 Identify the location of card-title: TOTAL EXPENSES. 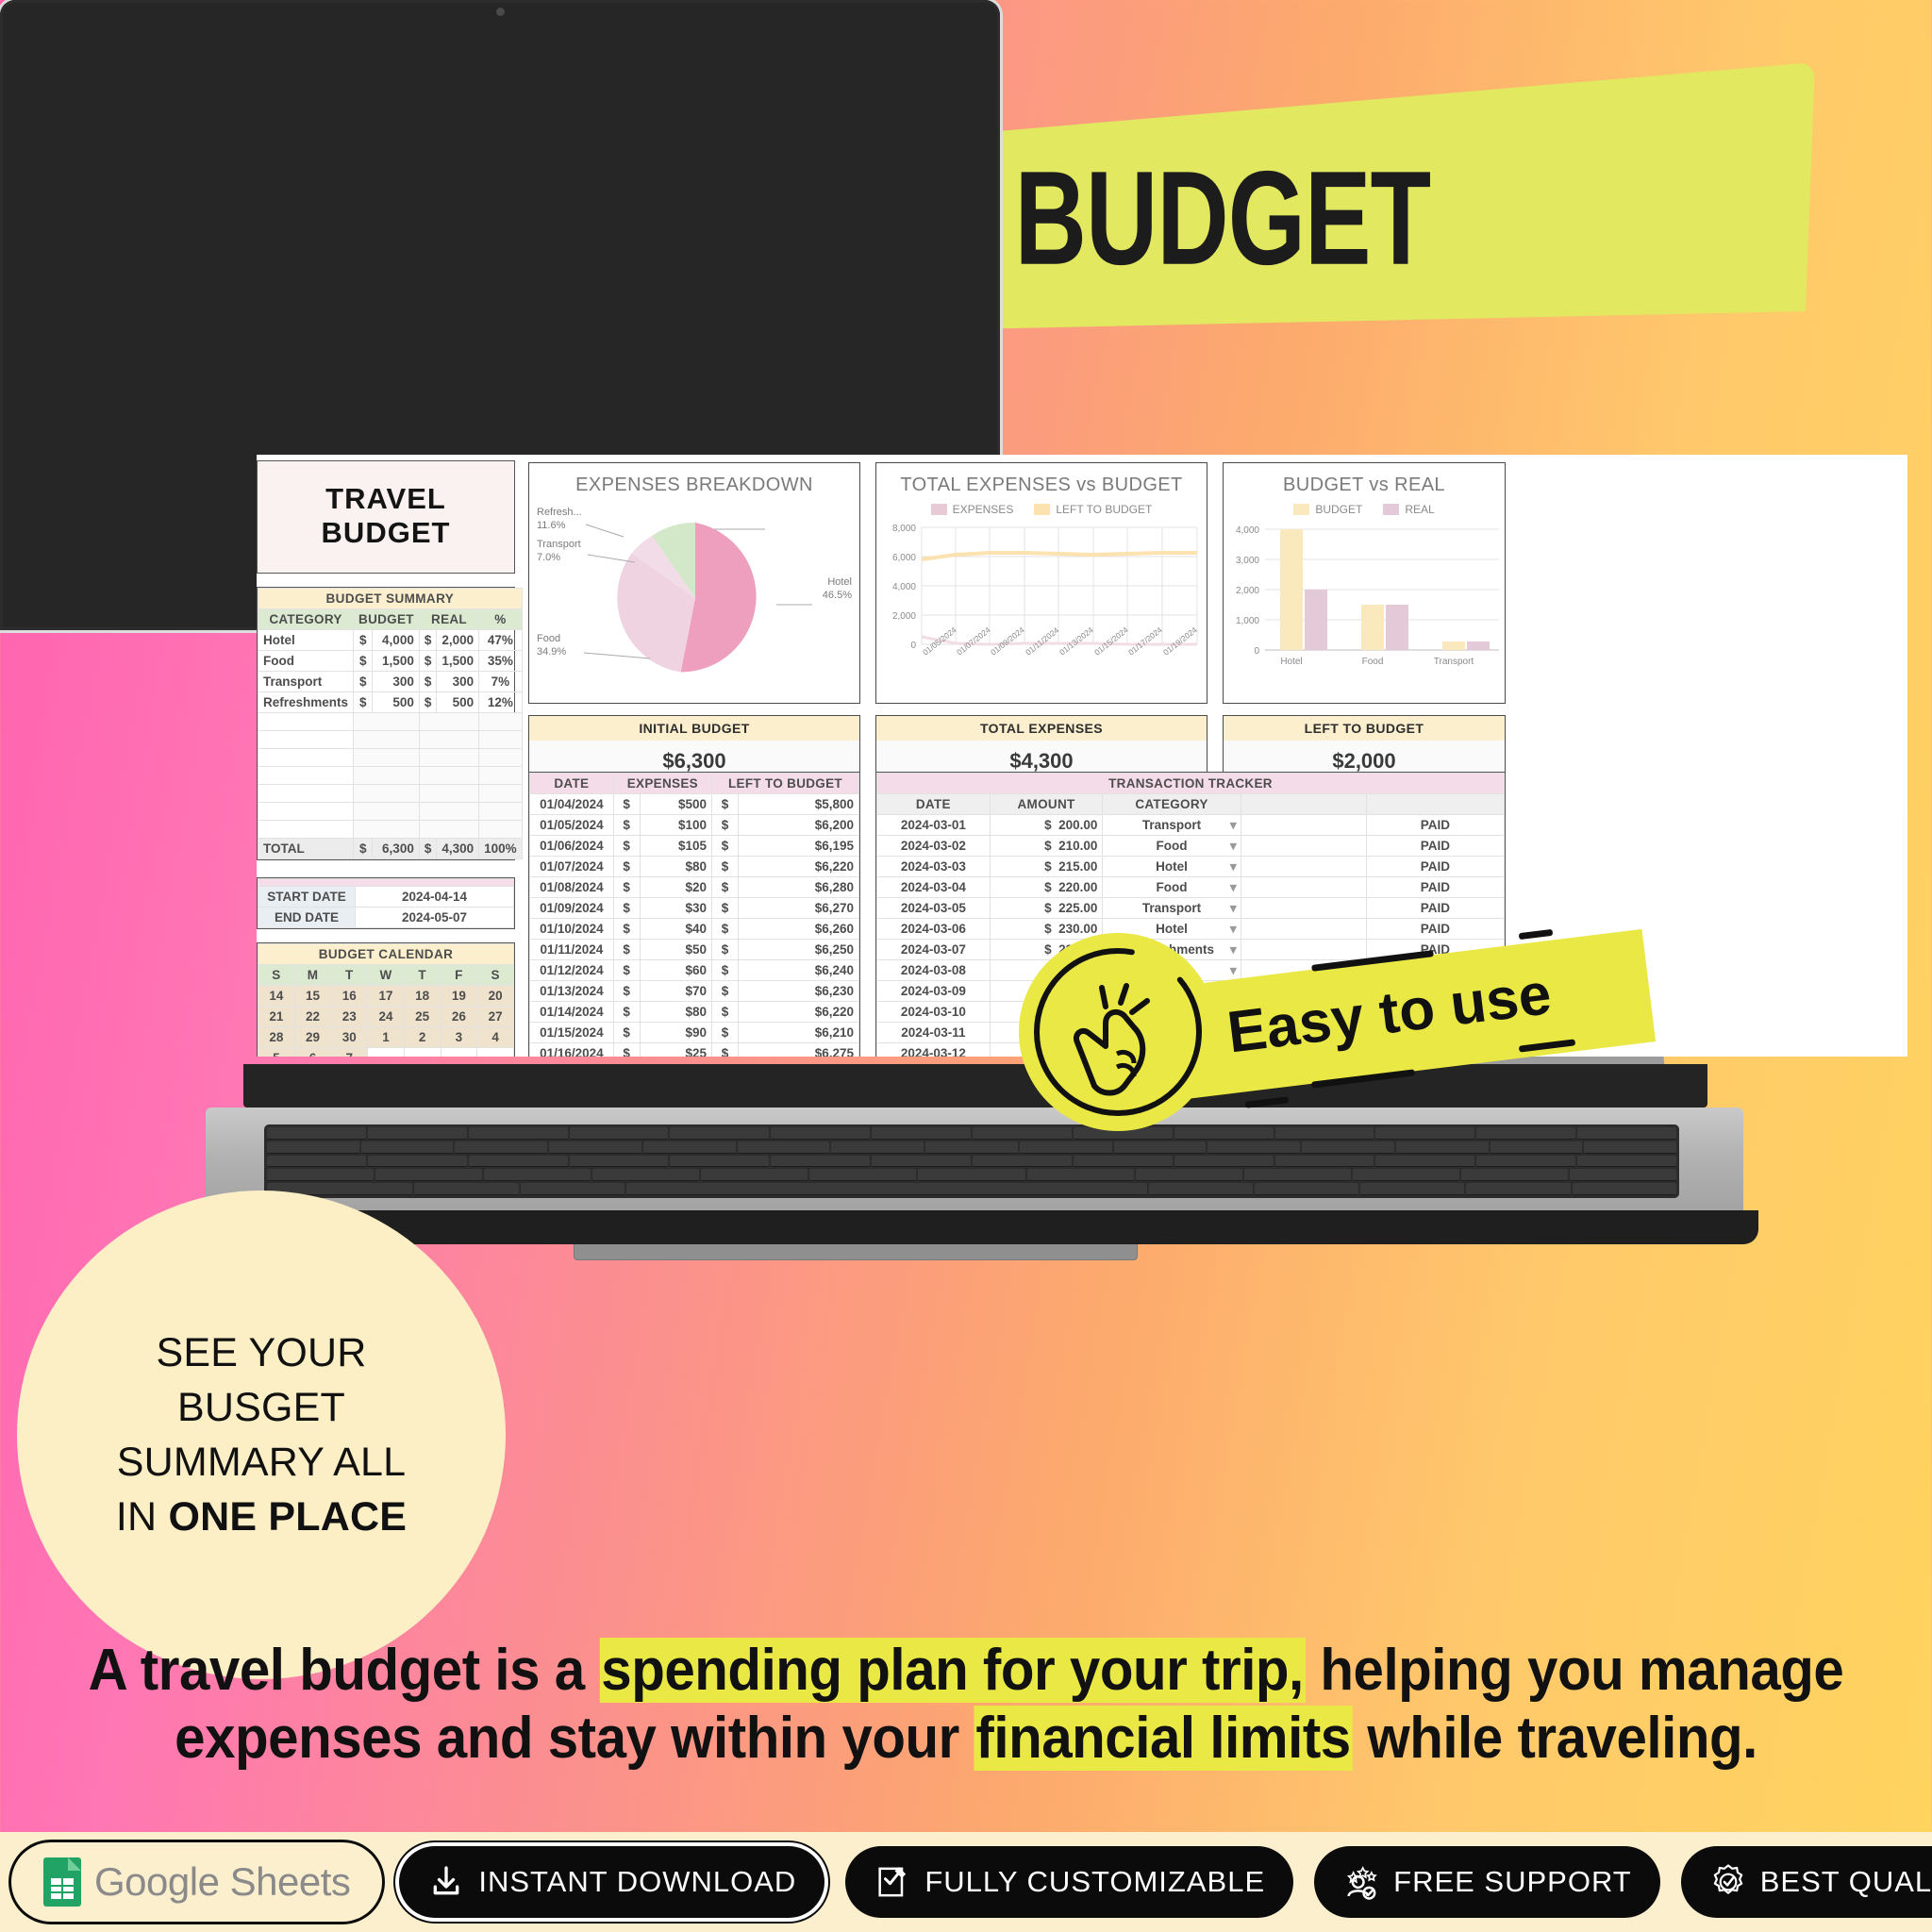
(1042, 729).